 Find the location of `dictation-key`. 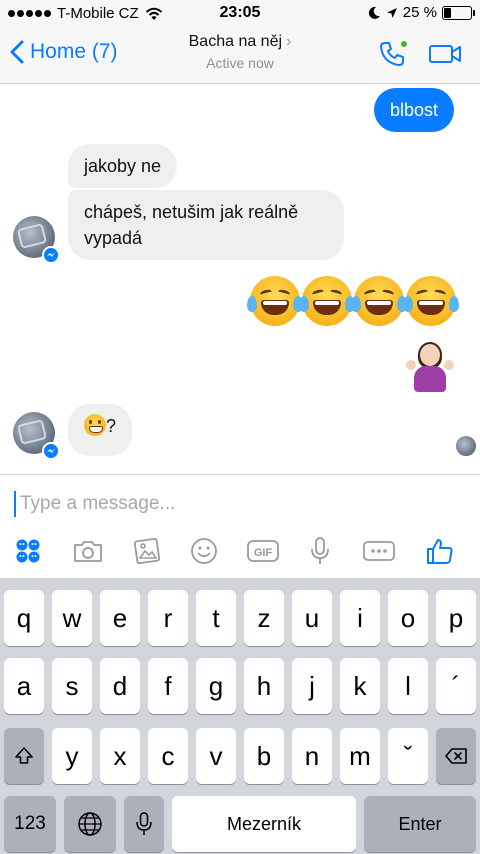

dictation-key is located at coordinates (144, 824).